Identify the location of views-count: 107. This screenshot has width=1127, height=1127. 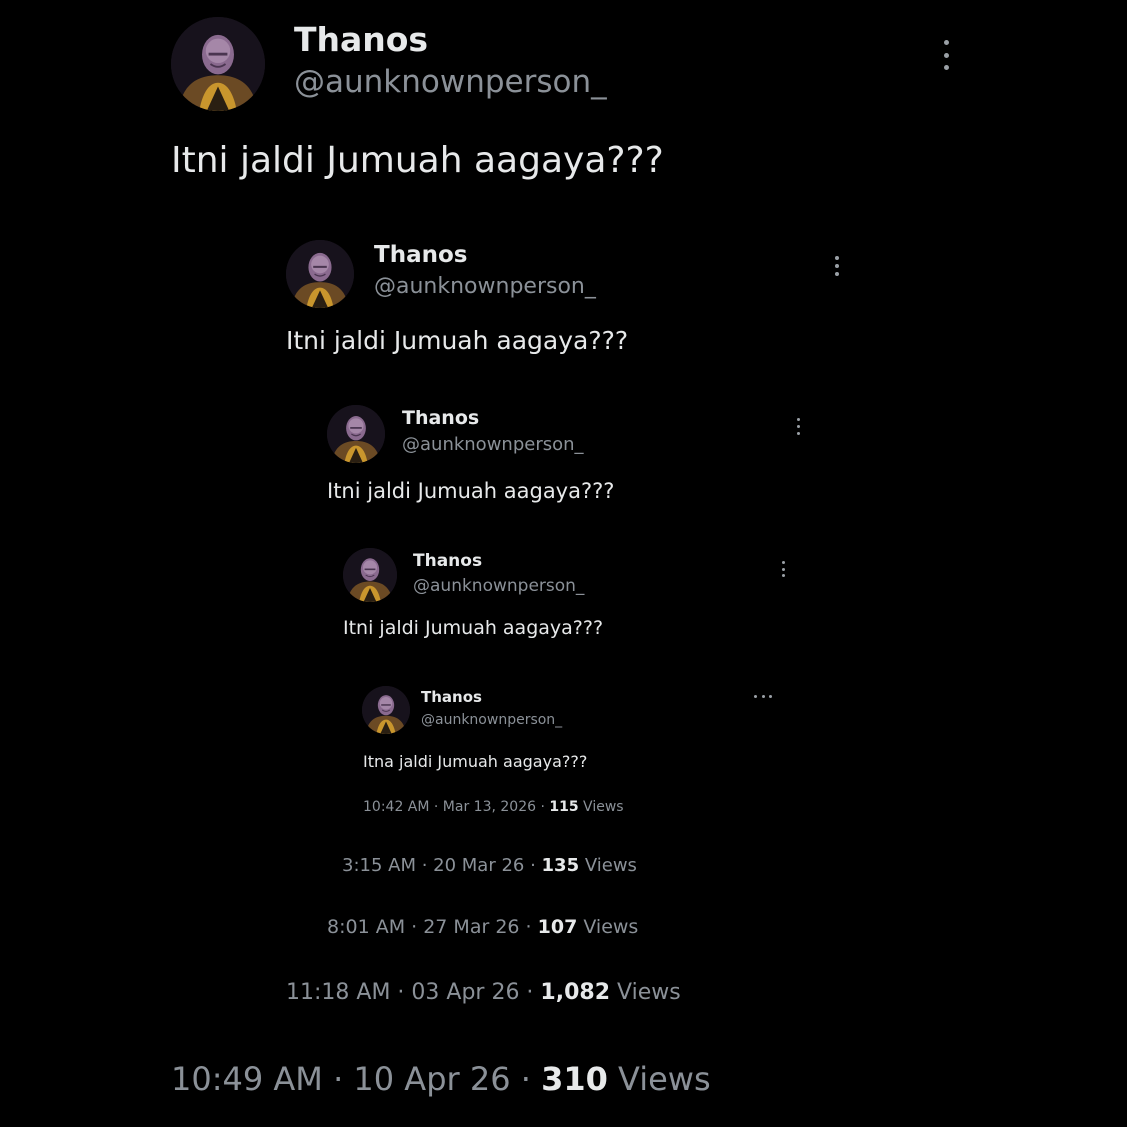
(557, 927).